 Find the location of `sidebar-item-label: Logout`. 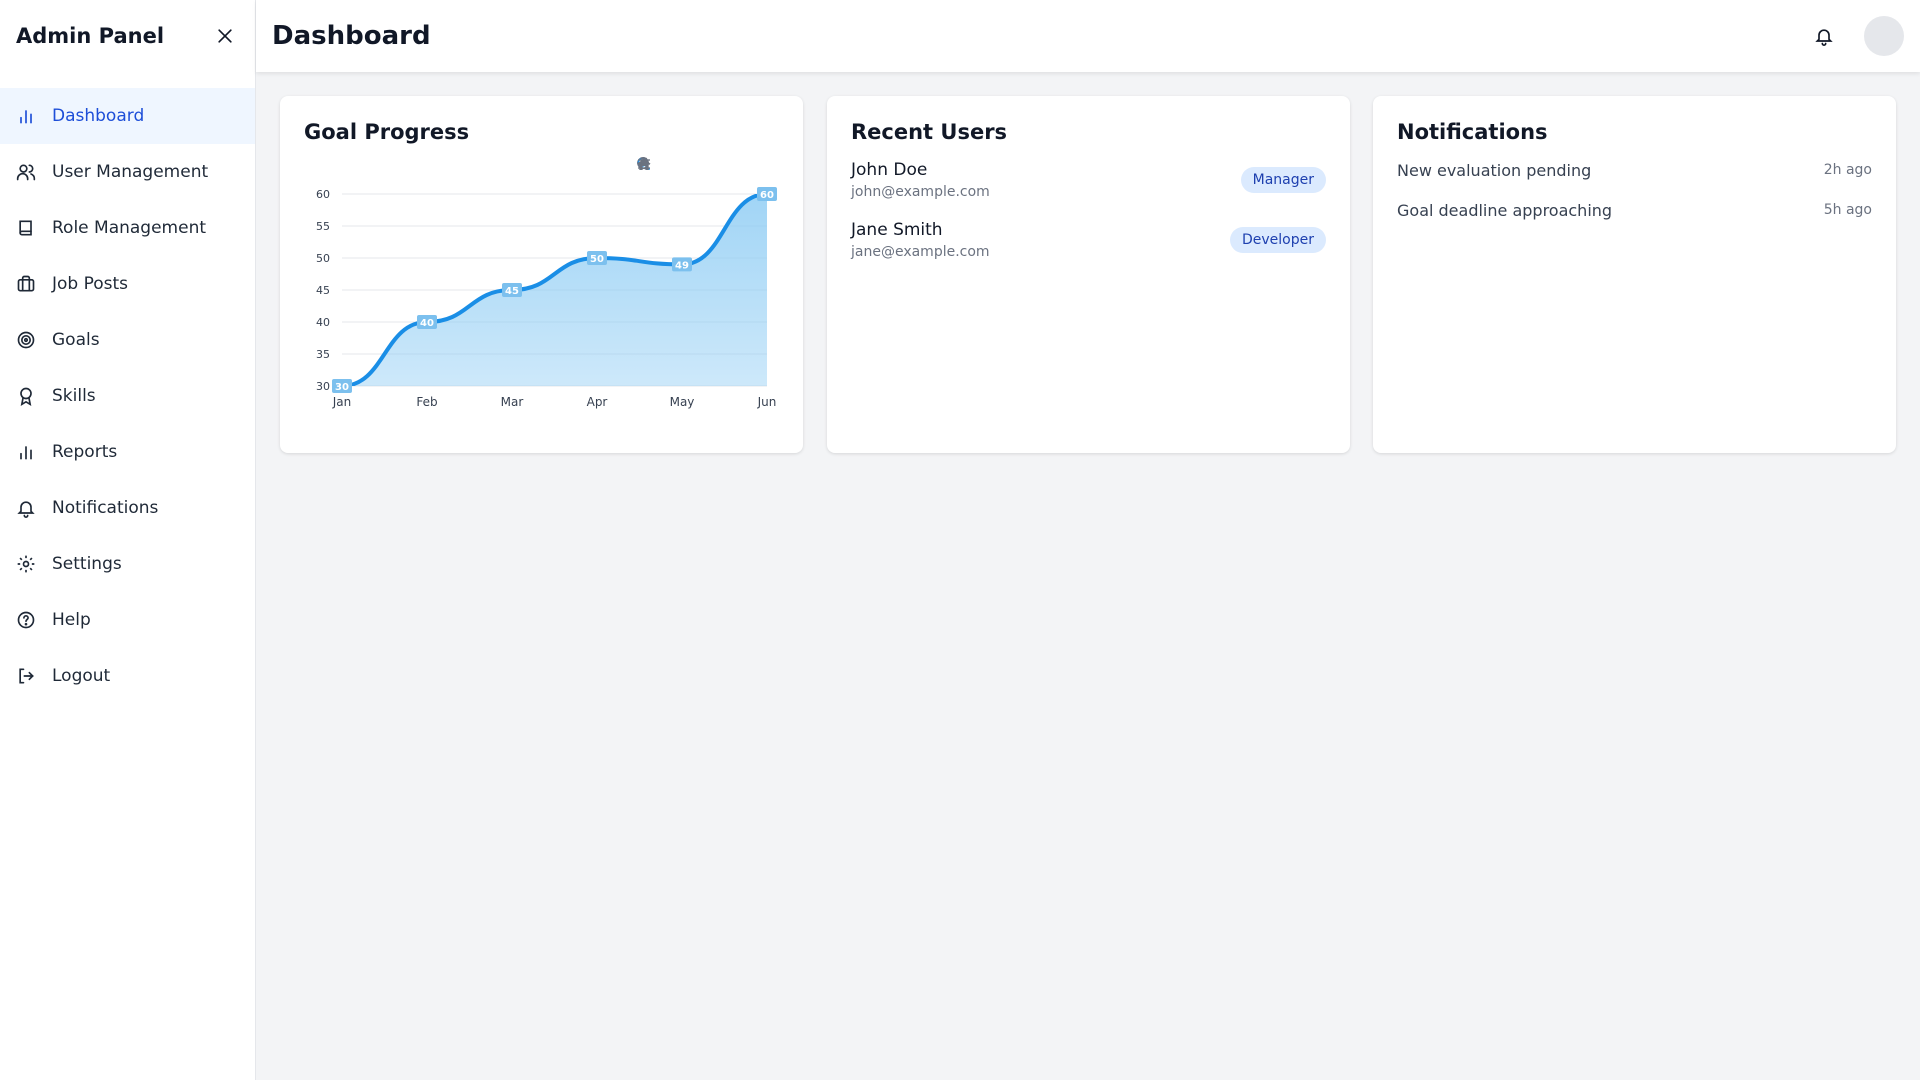

sidebar-item-label: Logout is located at coordinates (81, 676).